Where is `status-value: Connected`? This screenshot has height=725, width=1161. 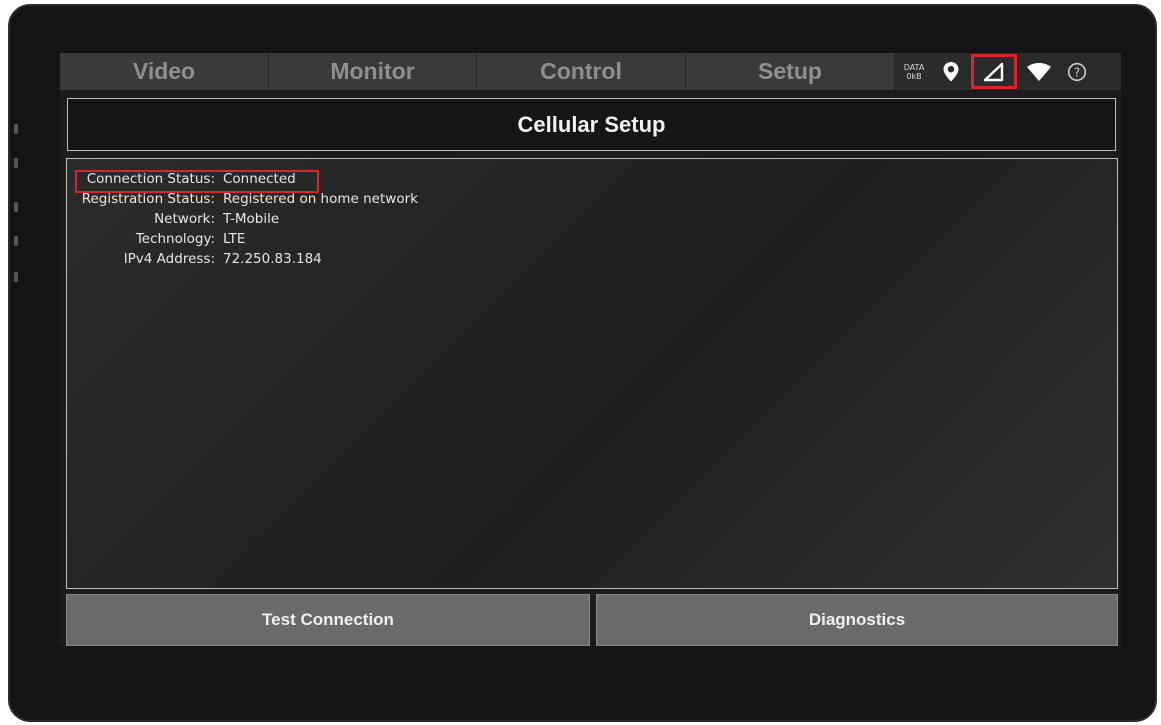
status-value: Connected is located at coordinates (259, 179).